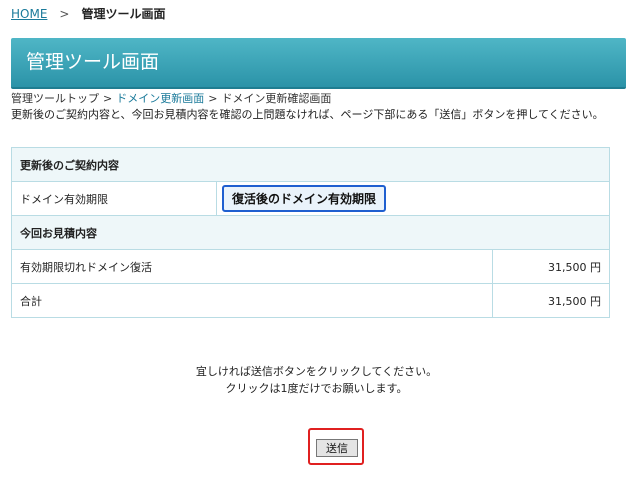 The width and height of the screenshot is (633, 480). Describe the element at coordinates (304, 198) in the screenshot. I see `domain-expiry-value: 復活後のドメイン有効期限` at that location.